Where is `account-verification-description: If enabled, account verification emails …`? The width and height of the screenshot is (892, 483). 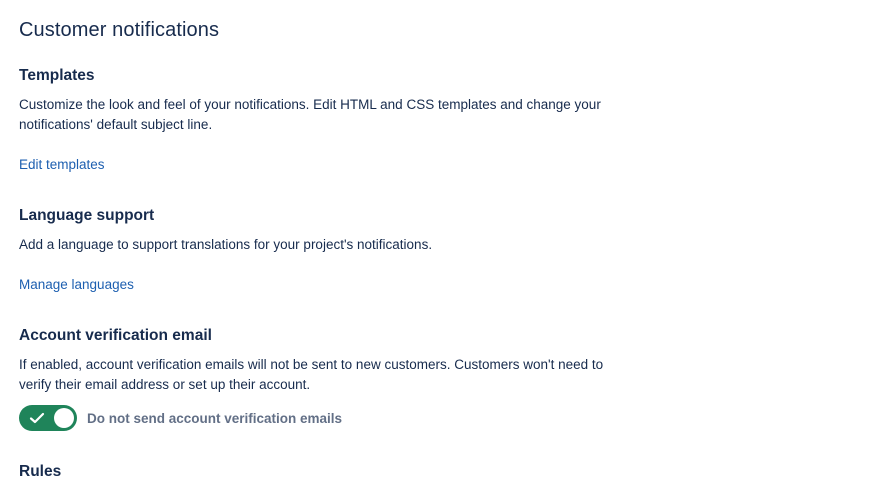
account-verification-description: If enabled, account verification emails … is located at coordinates (311, 374).